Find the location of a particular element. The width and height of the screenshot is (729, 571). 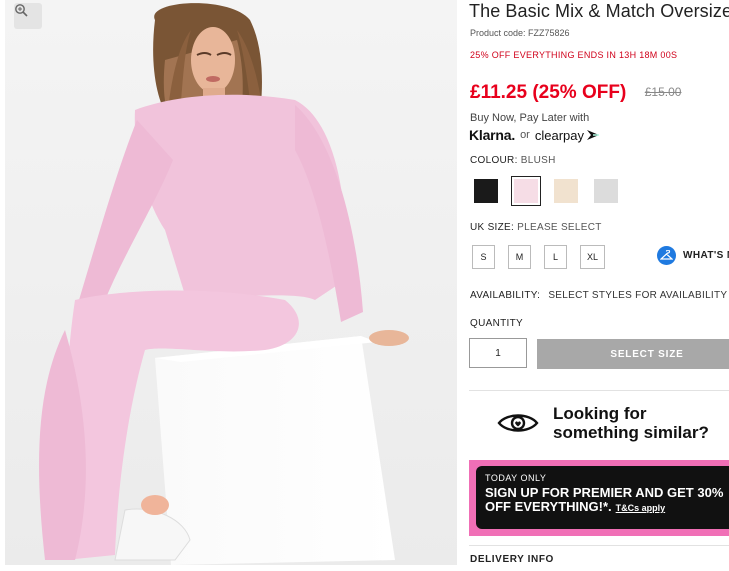

size-guide-link: WHAT'S MY SIZE? is located at coordinates (693, 255).